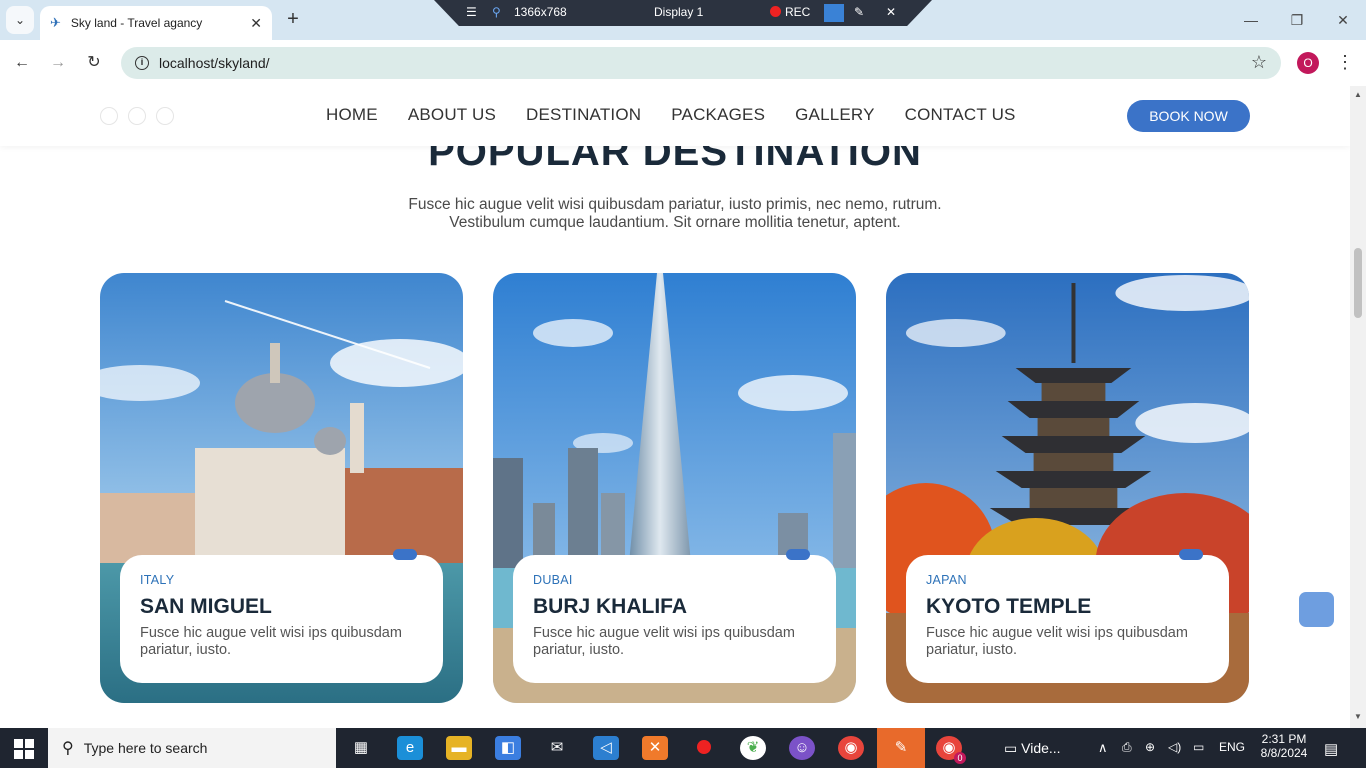 Image resolution: width=1366 pixels, height=768 pixels. Describe the element at coordinates (775, 11) in the screenshot. I see `record-dot-icon` at that location.